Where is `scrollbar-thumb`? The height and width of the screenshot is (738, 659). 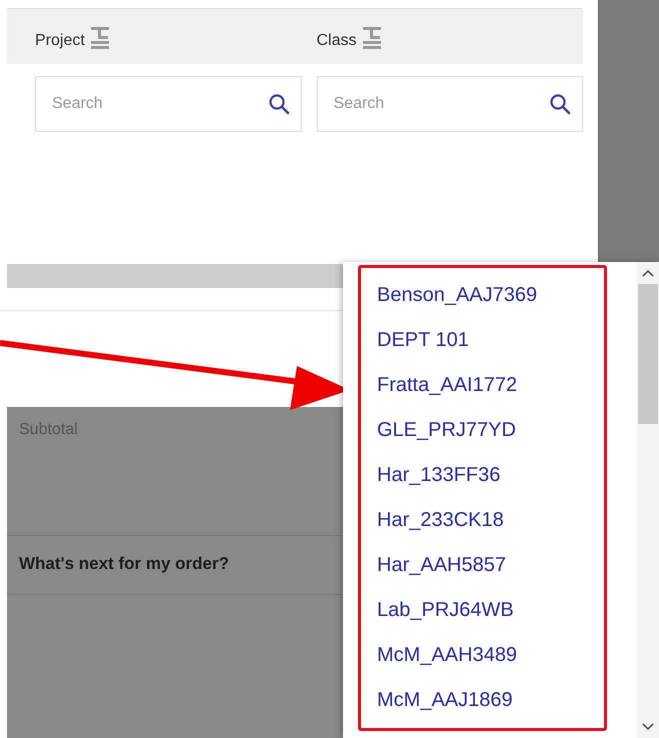 scrollbar-thumb is located at coordinates (648, 354).